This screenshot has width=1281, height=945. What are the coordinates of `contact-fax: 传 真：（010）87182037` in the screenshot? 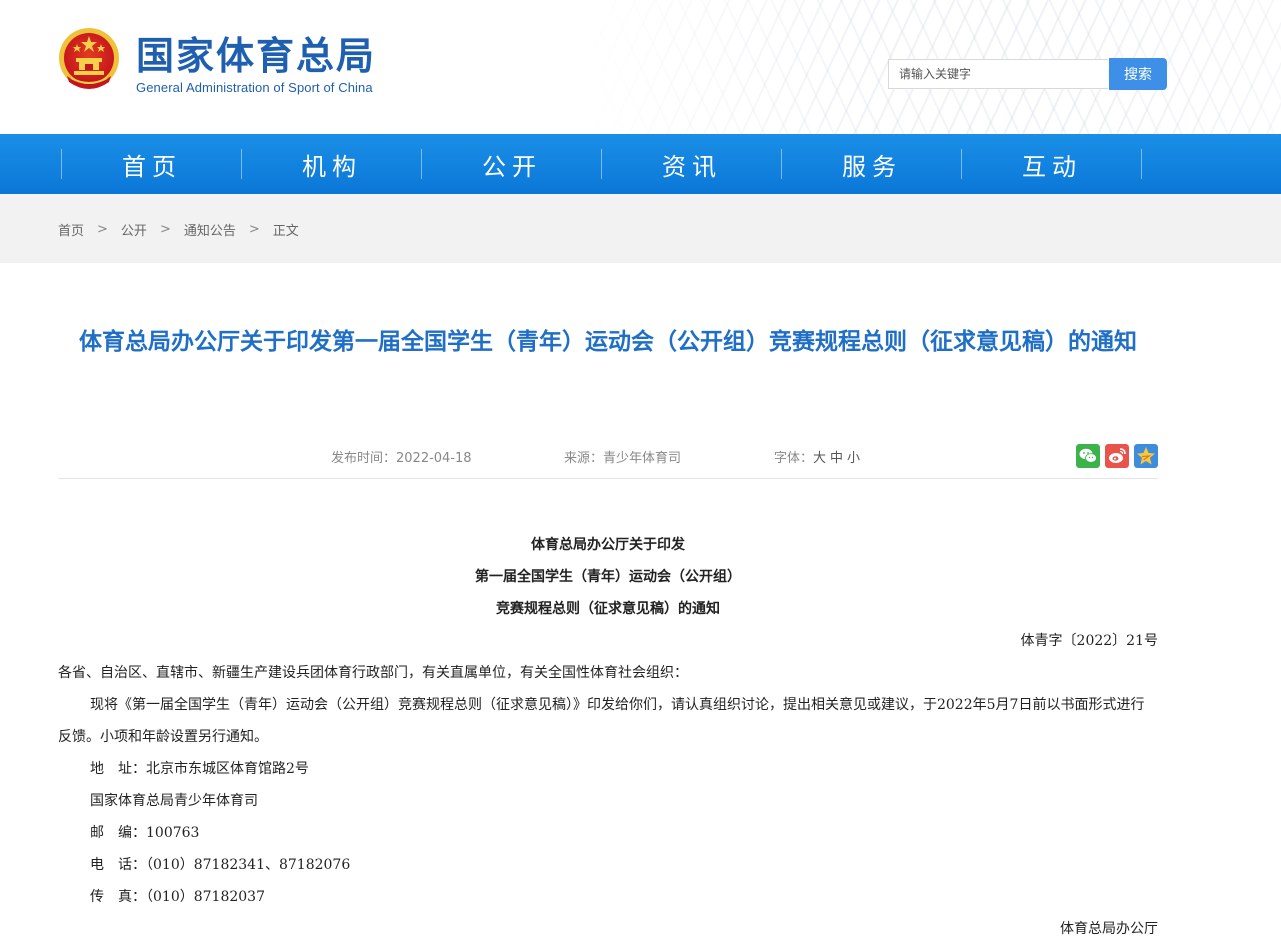 It's located at (177, 897).